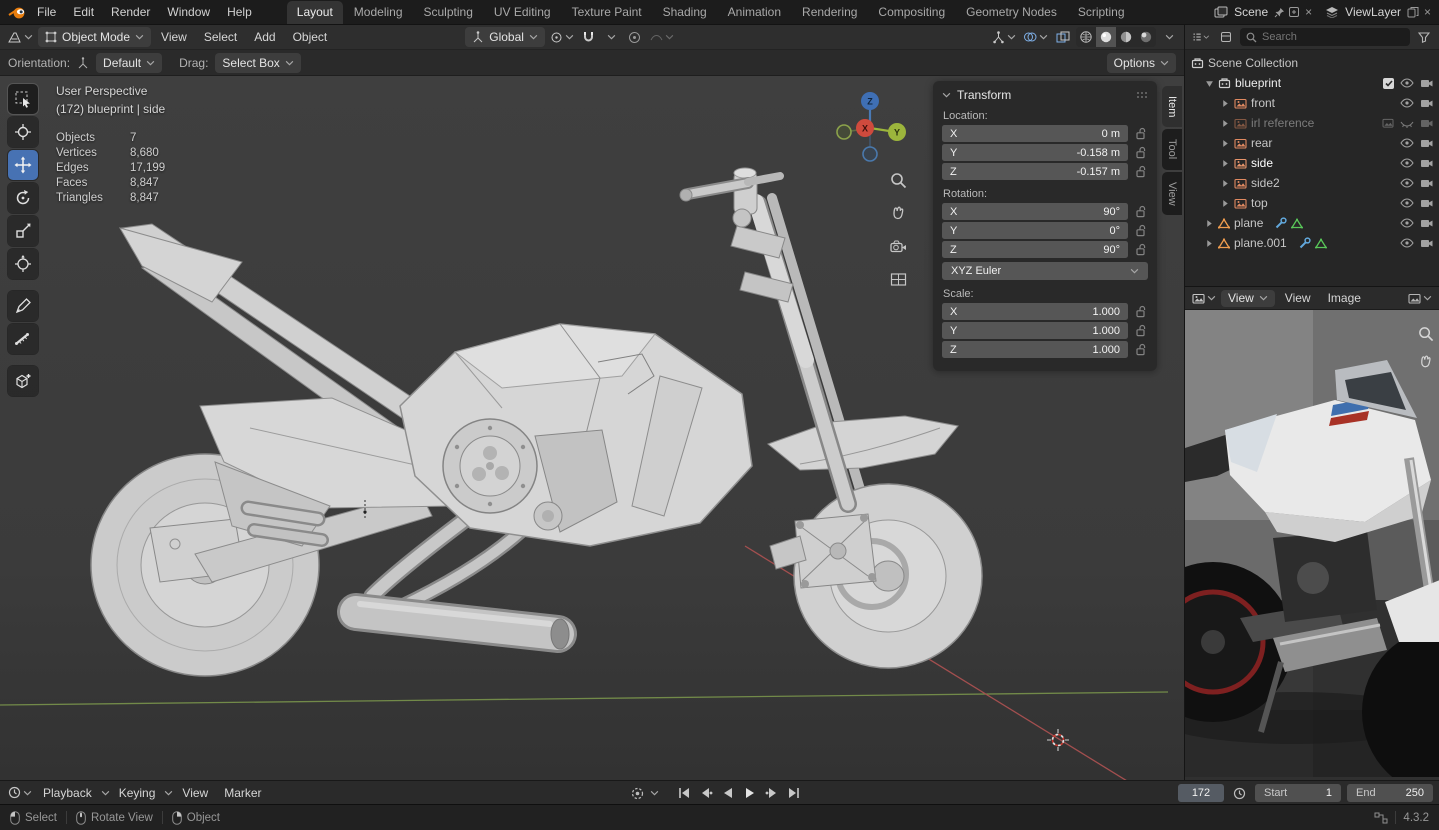 The width and height of the screenshot is (1439, 830). Describe the element at coordinates (1086, 37) in the screenshot. I see `shading-wireframe-button` at that location.